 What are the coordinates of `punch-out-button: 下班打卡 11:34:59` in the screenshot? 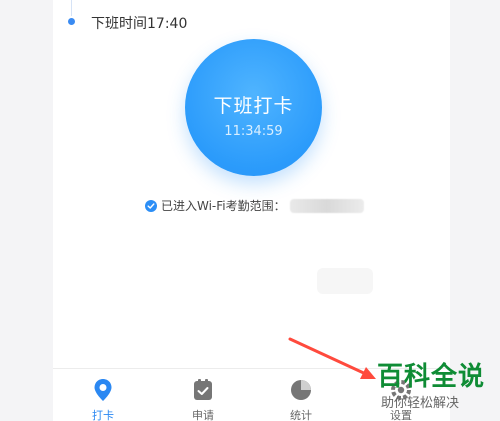 It's located at (253, 107).